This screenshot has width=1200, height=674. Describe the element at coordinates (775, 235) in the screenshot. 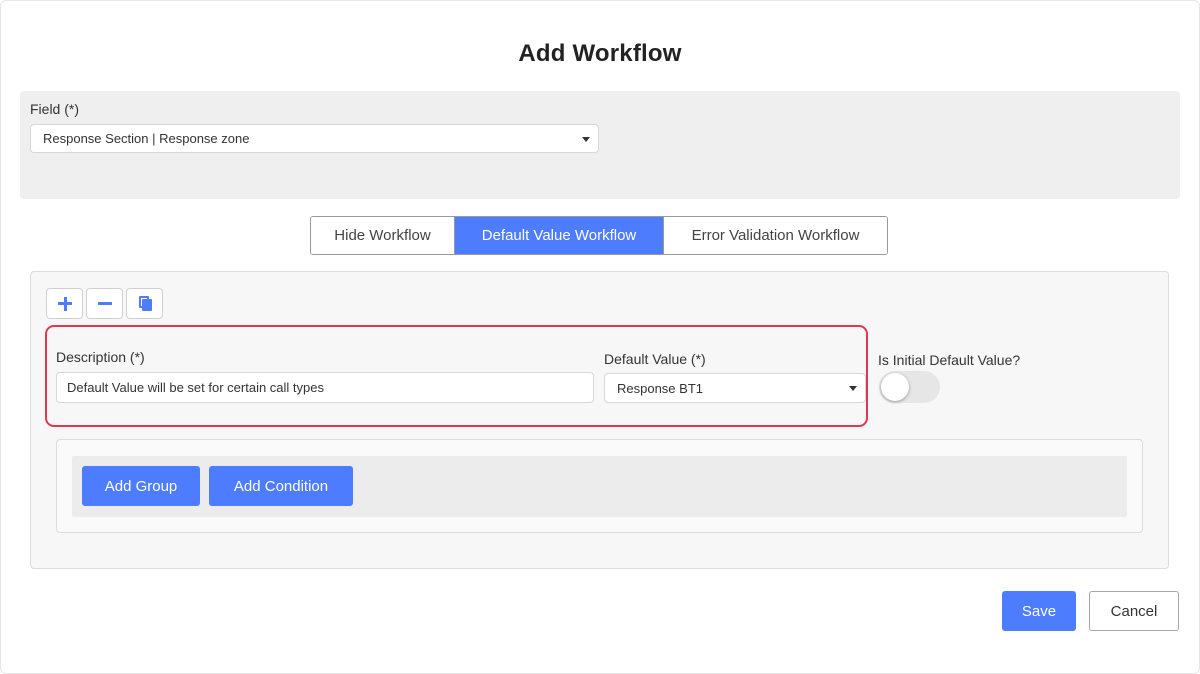

I see `tab-error-validation-workflow: Error Validation Workflow` at that location.